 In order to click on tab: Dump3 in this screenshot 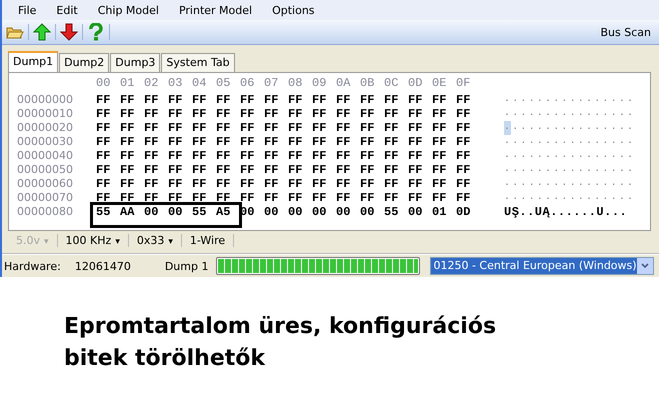, I will do `click(135, 62)`.